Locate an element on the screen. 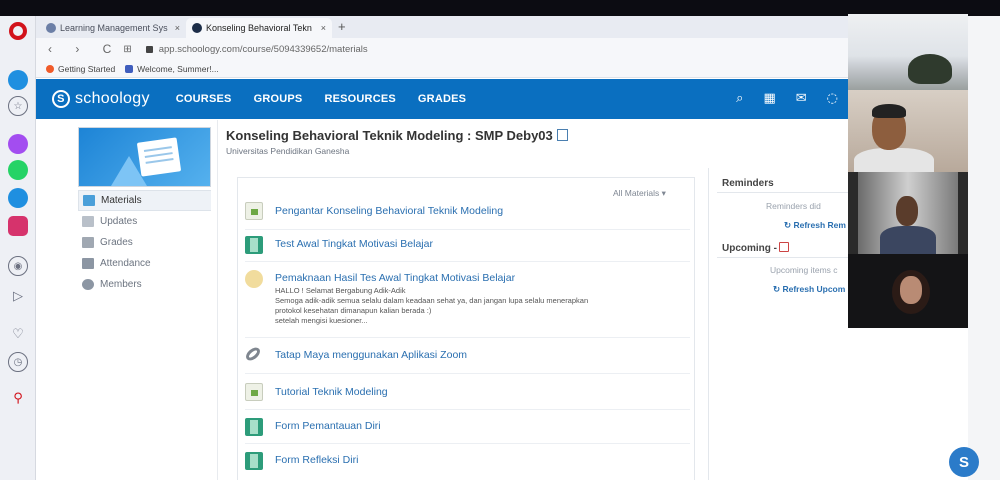 The height and width of the screenshot is (480, 1000). material-item: Tatap Maya menggunakan Aplikasi Zoom is located at coordinates (466, 358).